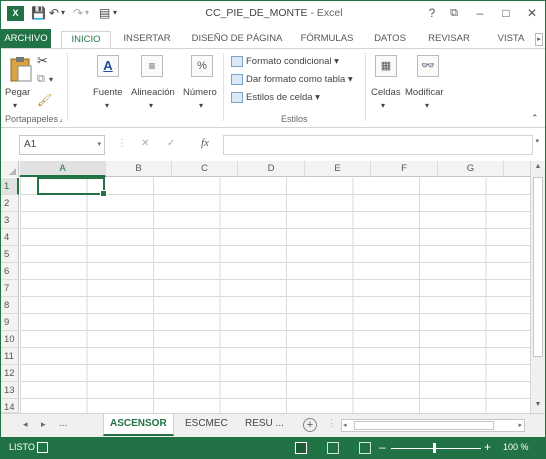 The image size is (546, 459). Describe the element at coordinates (292, 79) in the screenshot. I see `format-as-table-button: Dar formato como tabla ▾` at that location.